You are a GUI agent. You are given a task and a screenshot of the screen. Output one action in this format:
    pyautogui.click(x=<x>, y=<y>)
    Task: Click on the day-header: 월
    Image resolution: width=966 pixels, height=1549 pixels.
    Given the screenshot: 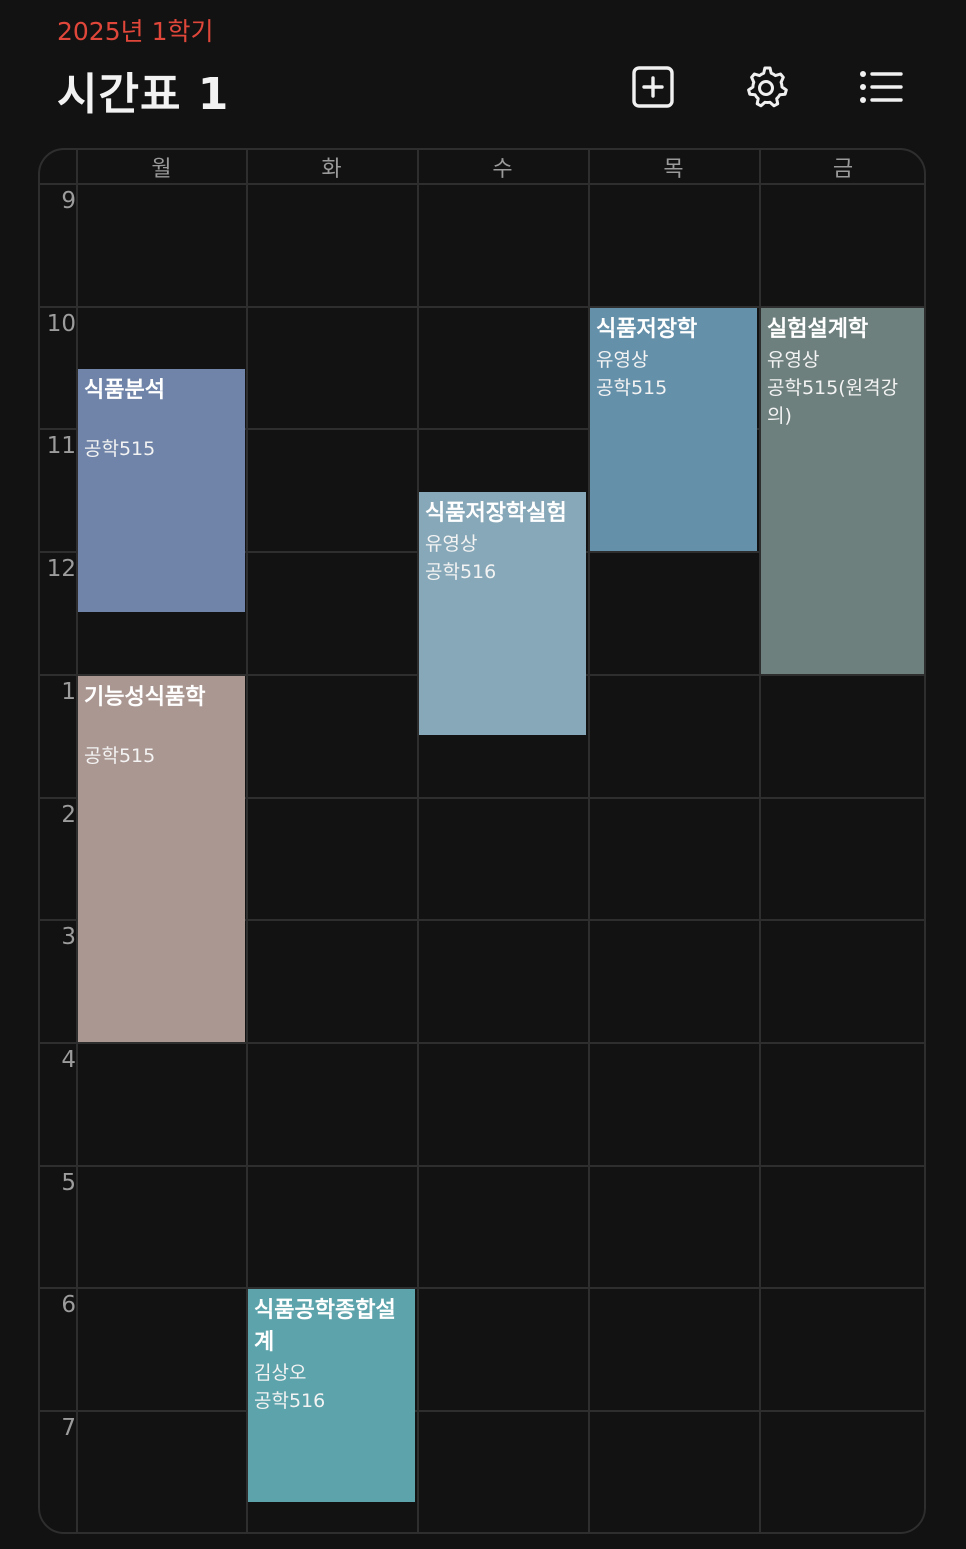 What is the action you would take?
    pyautogui.click(x=161, y=169)
    